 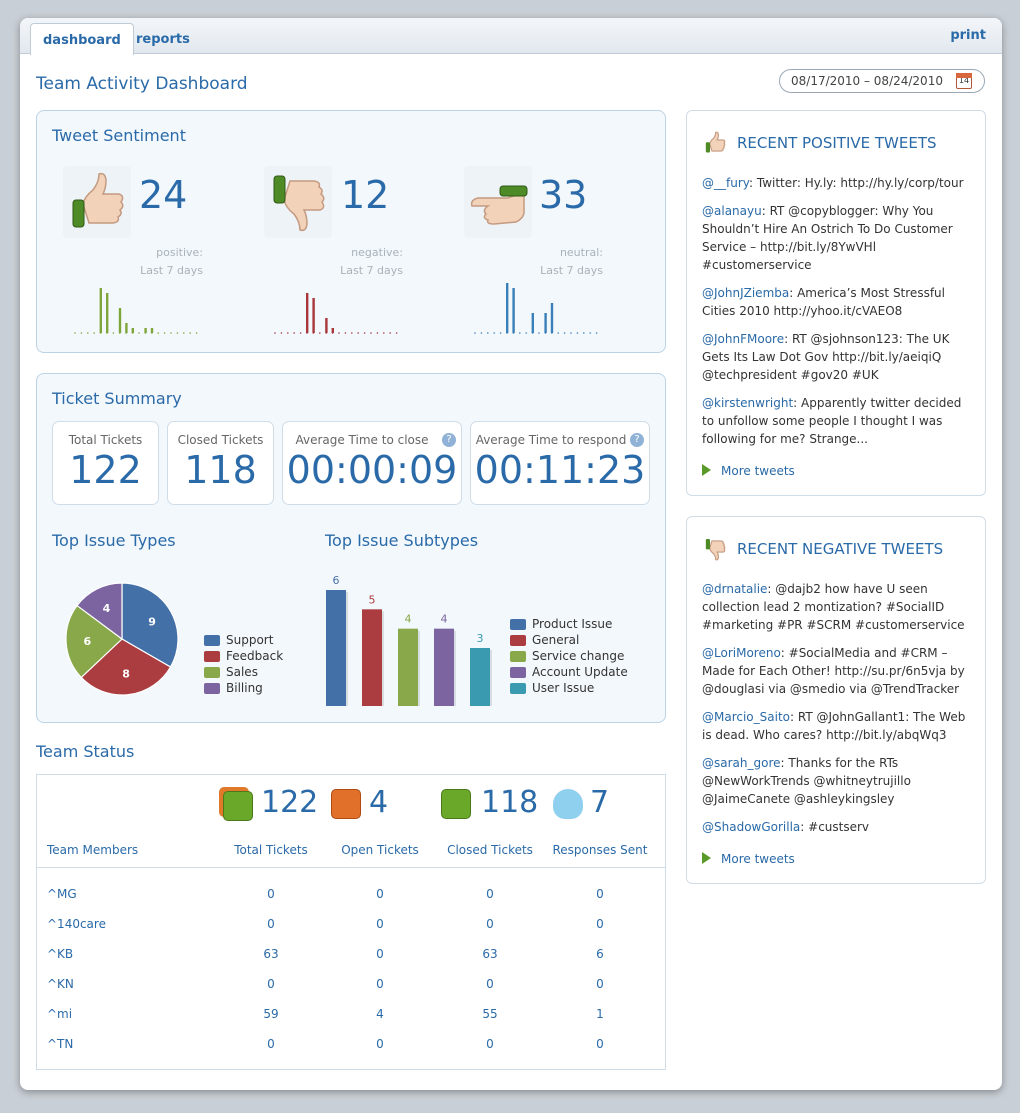 I want to click on legend-label: Service change, so click(x=578, y=656).